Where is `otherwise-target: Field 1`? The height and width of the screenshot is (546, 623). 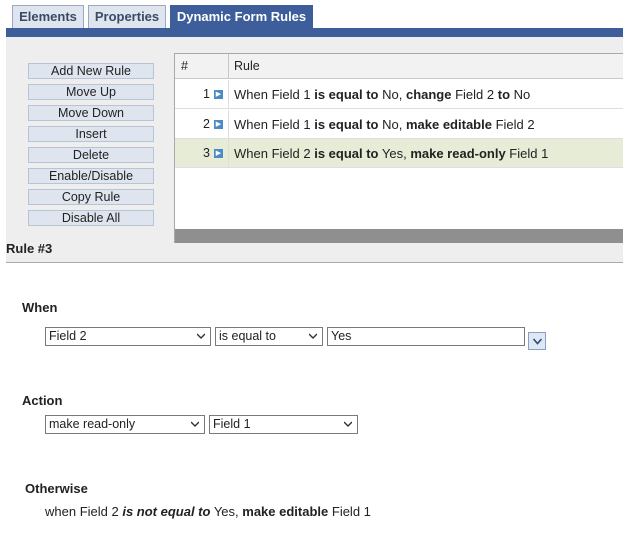 otherwise-target: Field 1 is located at coordinates (349, 511).